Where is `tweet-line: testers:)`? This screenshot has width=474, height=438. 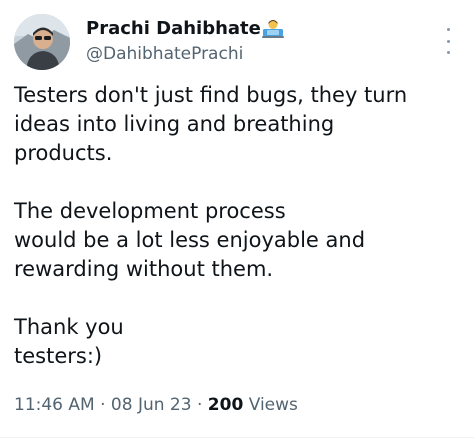
tweet-line: testers:) is located at coordinates (58, 356).